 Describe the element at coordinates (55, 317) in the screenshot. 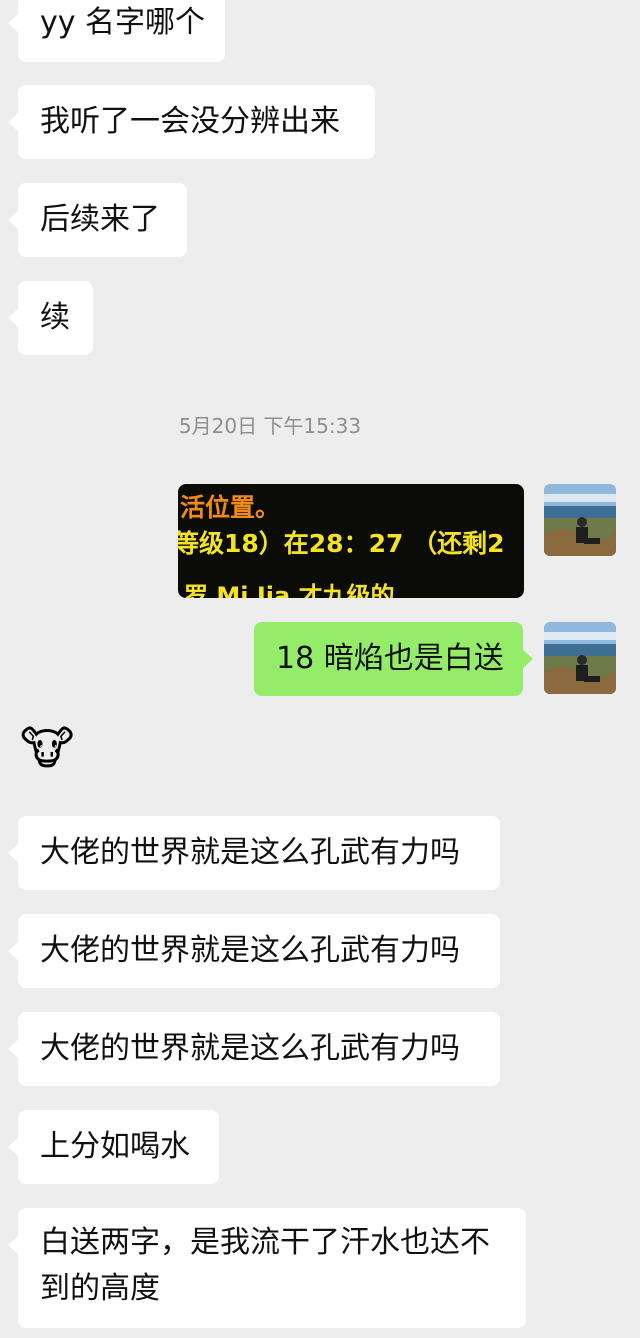

I see `message-text: 续` at that location.